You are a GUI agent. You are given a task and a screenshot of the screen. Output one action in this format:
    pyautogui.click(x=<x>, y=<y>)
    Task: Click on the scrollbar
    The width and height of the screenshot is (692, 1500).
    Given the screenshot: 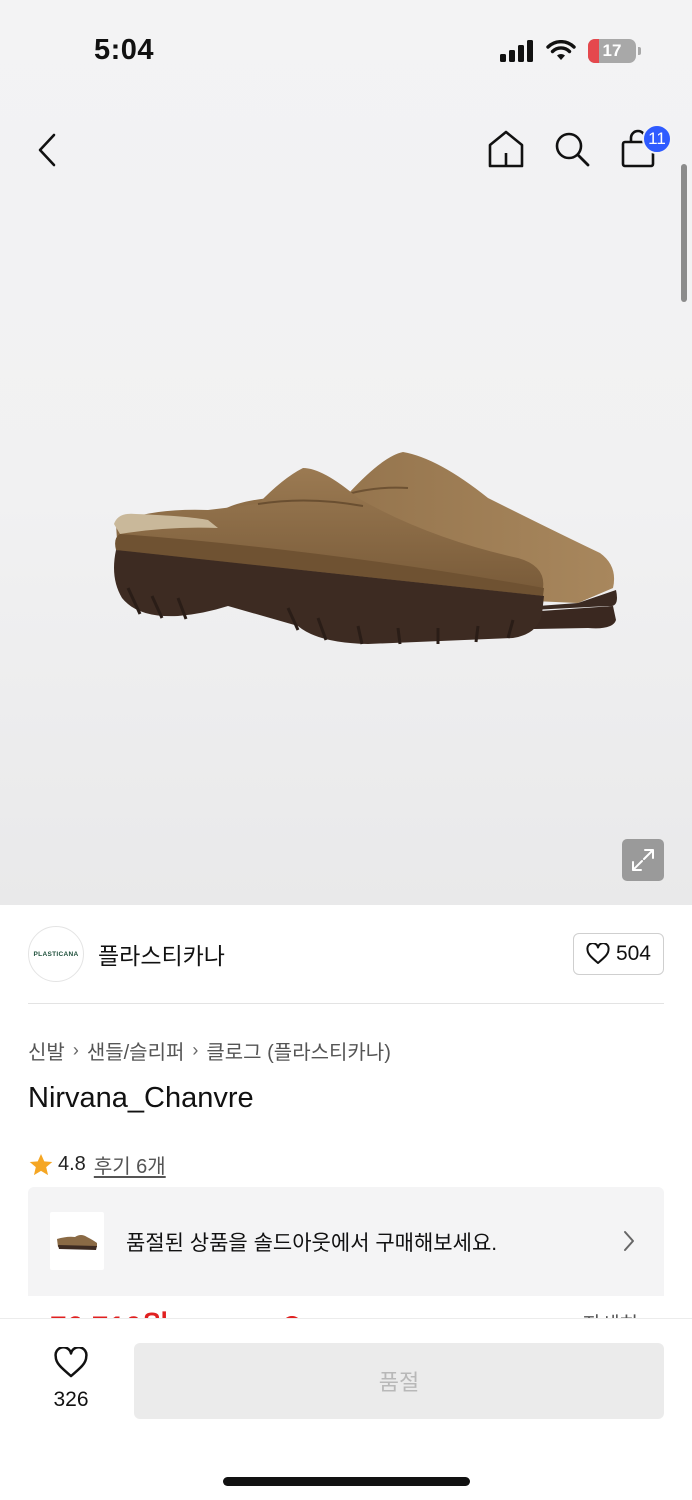 What is the action you would take?
    pyautogui.click(x=684, y=233)
    